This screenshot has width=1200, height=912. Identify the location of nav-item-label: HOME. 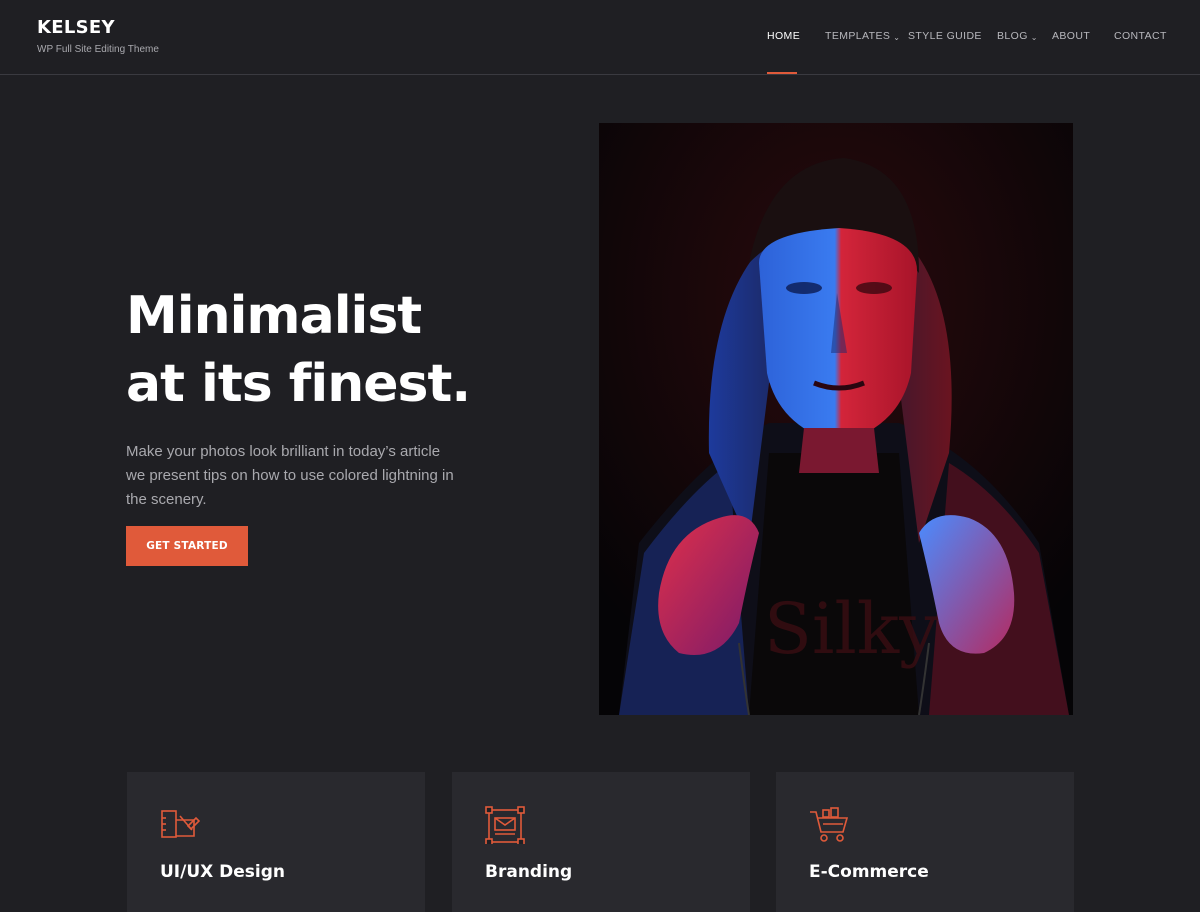
(784, 36).